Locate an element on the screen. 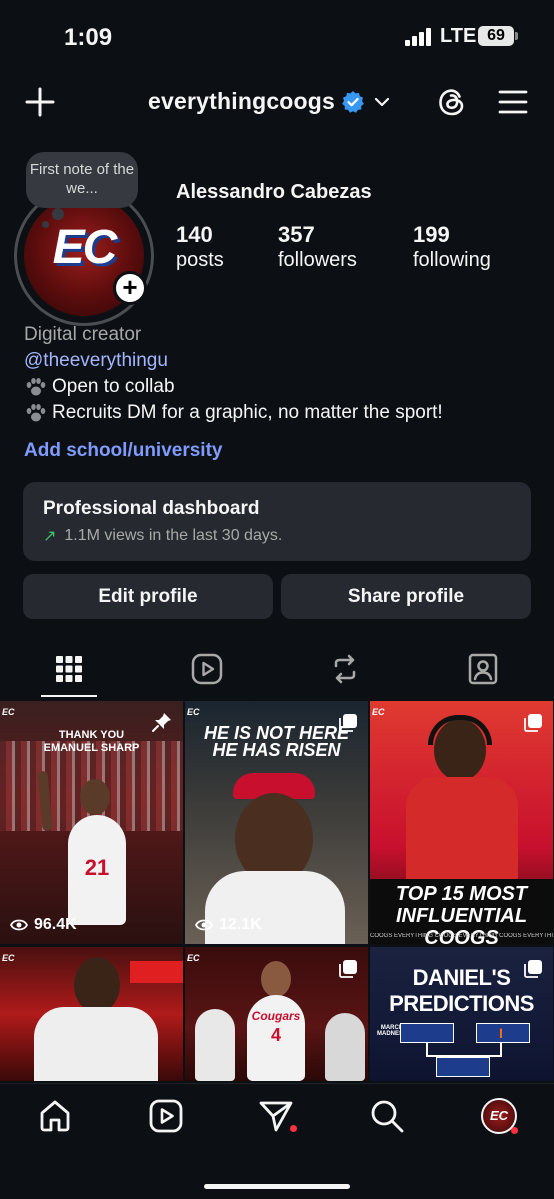 The height and width of the screenshot is (1199, 554). messages-icon is located at coordinates (276, 1116).